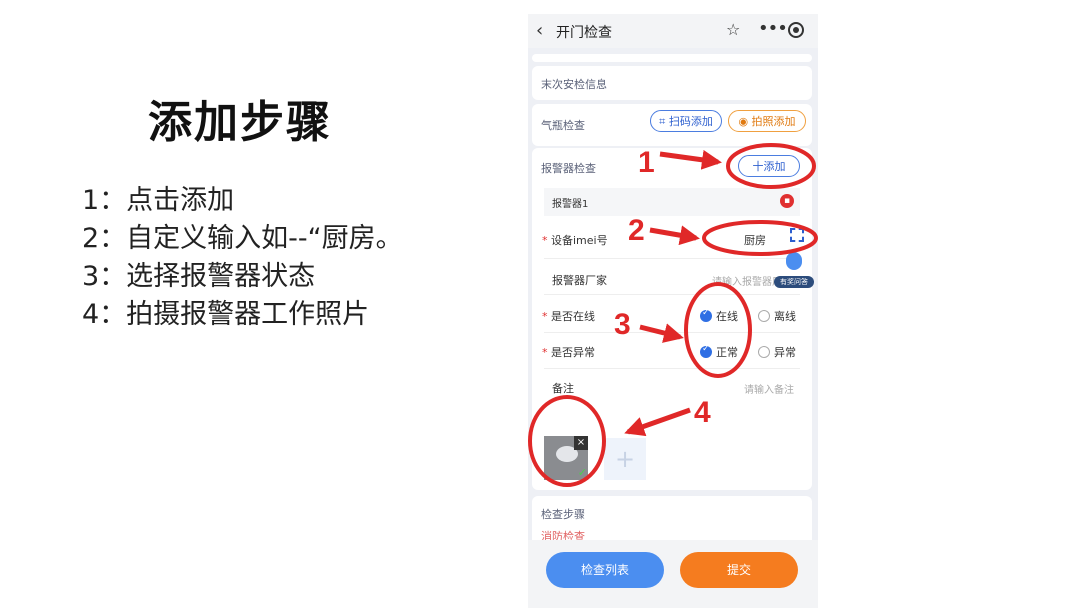 The height and width of the screenshot is (608, 1080). I want to click on annotation-number-4: 4, so click(702, 412).